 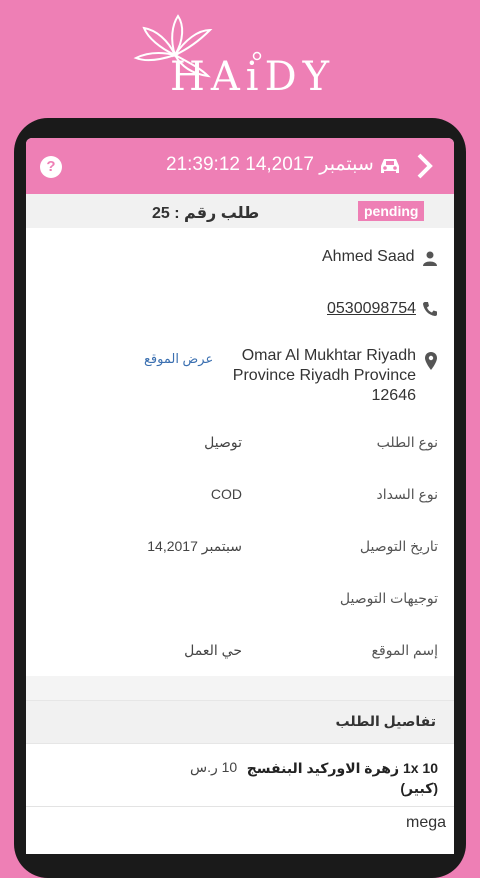 I want to click on order-status-row: طلب رقم : 25 pending, so click(x=240, y=211).